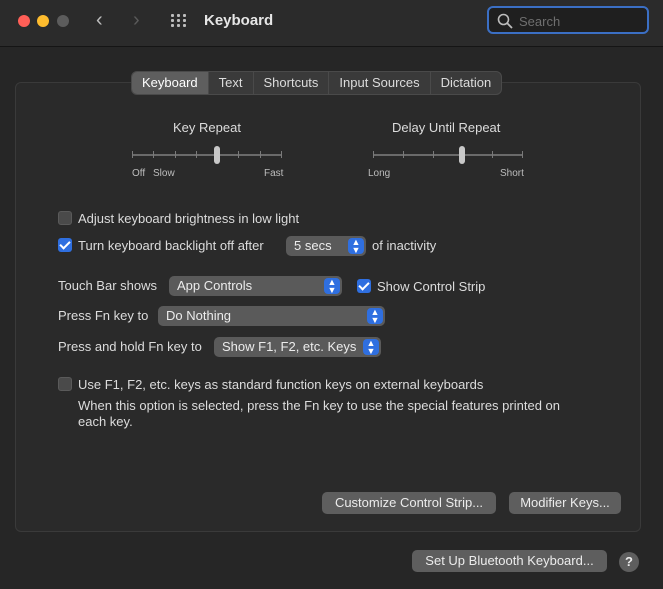  I want to click on show-control-strip-label: Show Control Strip, so click(431, 286).